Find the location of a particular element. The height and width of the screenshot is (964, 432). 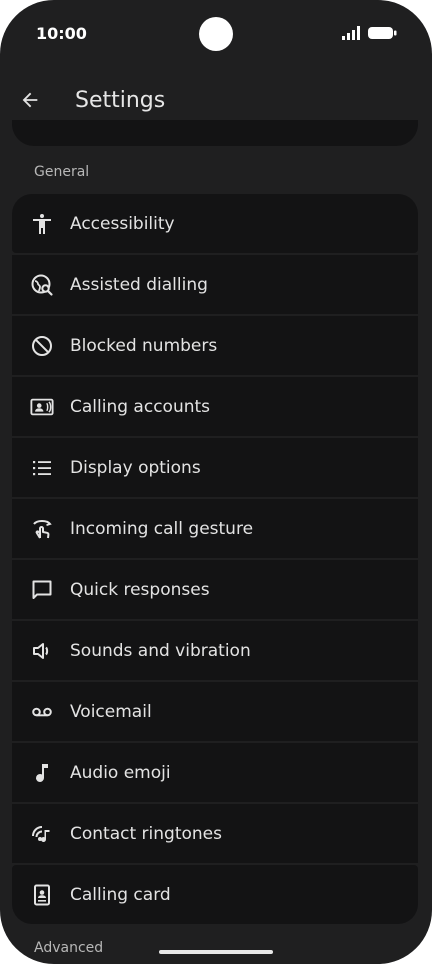

settings-item-label: Accessibility is located at coordinates (122, 223).